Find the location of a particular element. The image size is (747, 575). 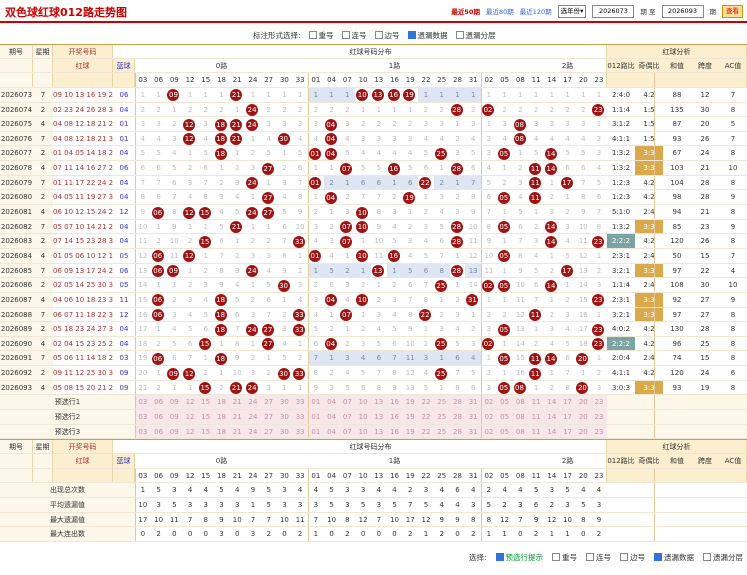

link-recent-120: 最近120期 is located at coordinates (536, 11).